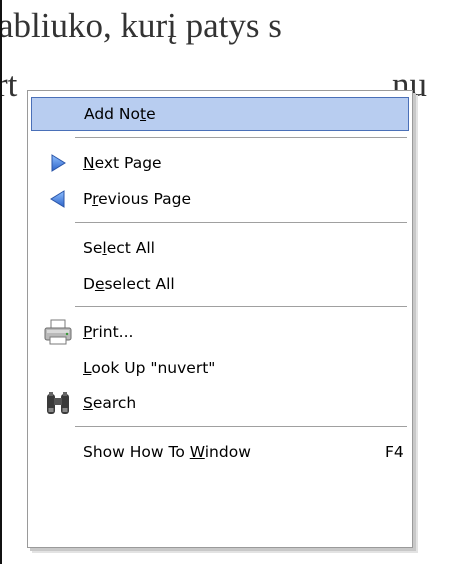 This screenshot has width=465, height=564. I want to click on menu-item-search: Search, so click(220, 403).